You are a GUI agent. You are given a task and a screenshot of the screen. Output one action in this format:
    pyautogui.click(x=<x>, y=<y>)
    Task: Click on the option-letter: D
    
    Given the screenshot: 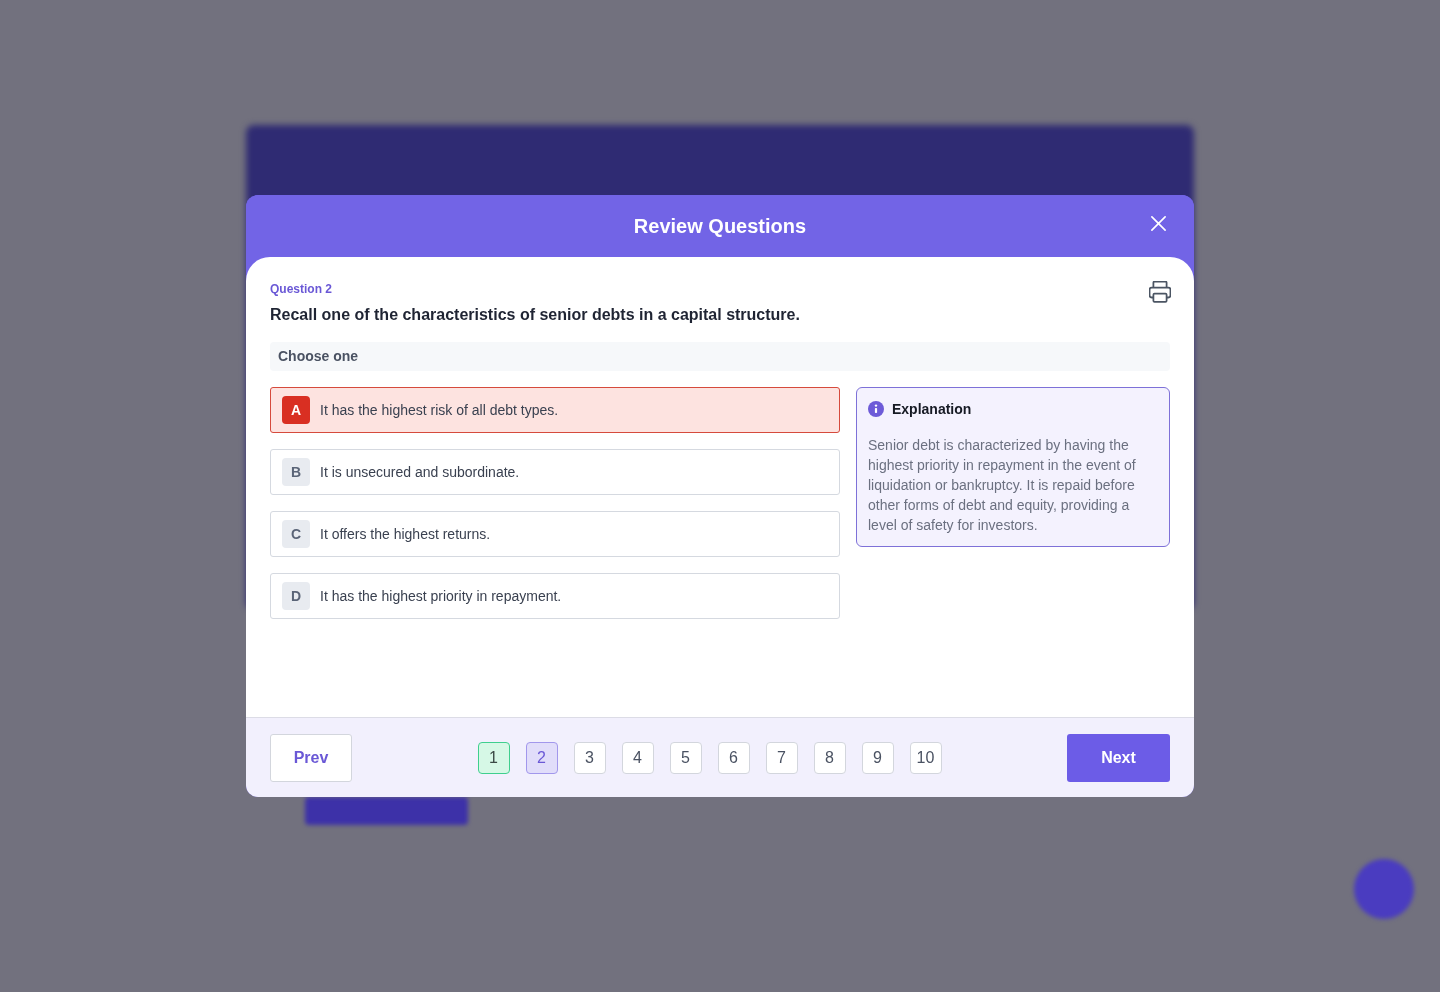 What is the action you would take?
    pyautogui.click(x=296, y=596)
    